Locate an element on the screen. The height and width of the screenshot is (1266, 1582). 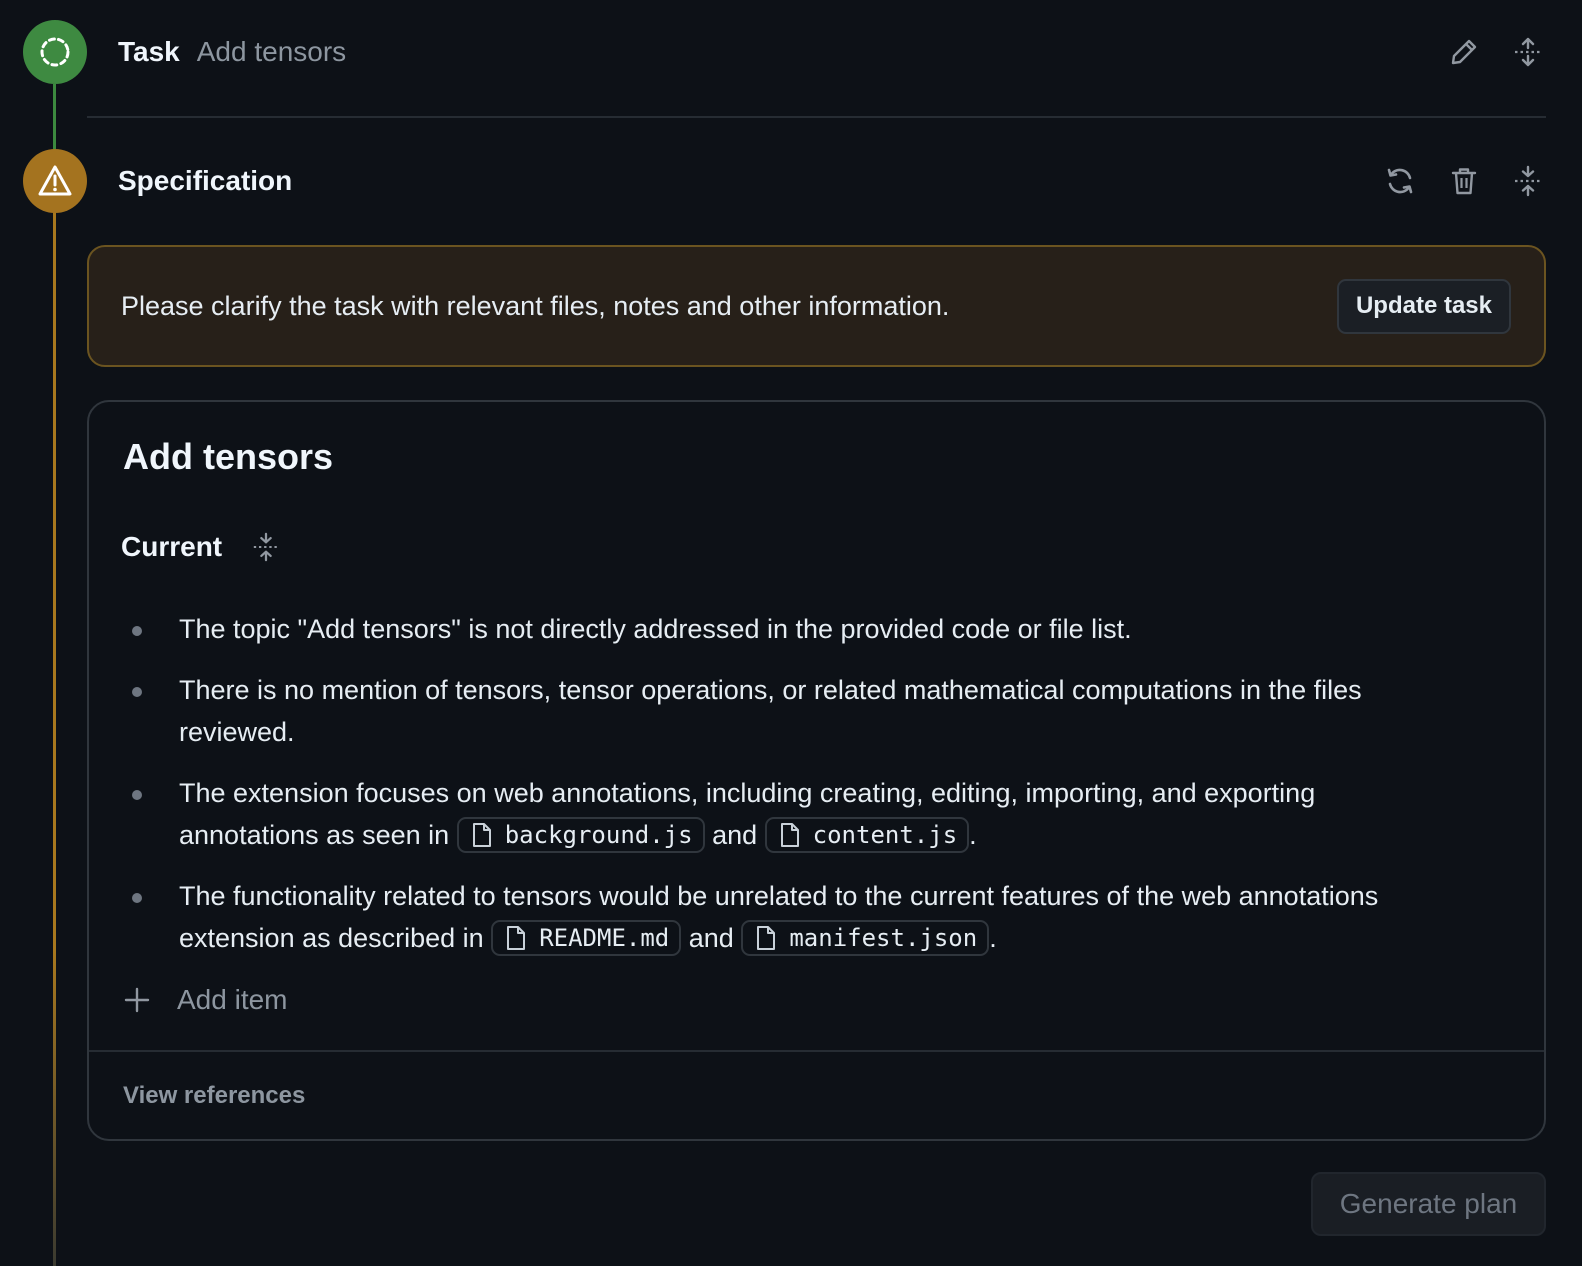
delete-spec-button is located at coordinates (1464, 181).